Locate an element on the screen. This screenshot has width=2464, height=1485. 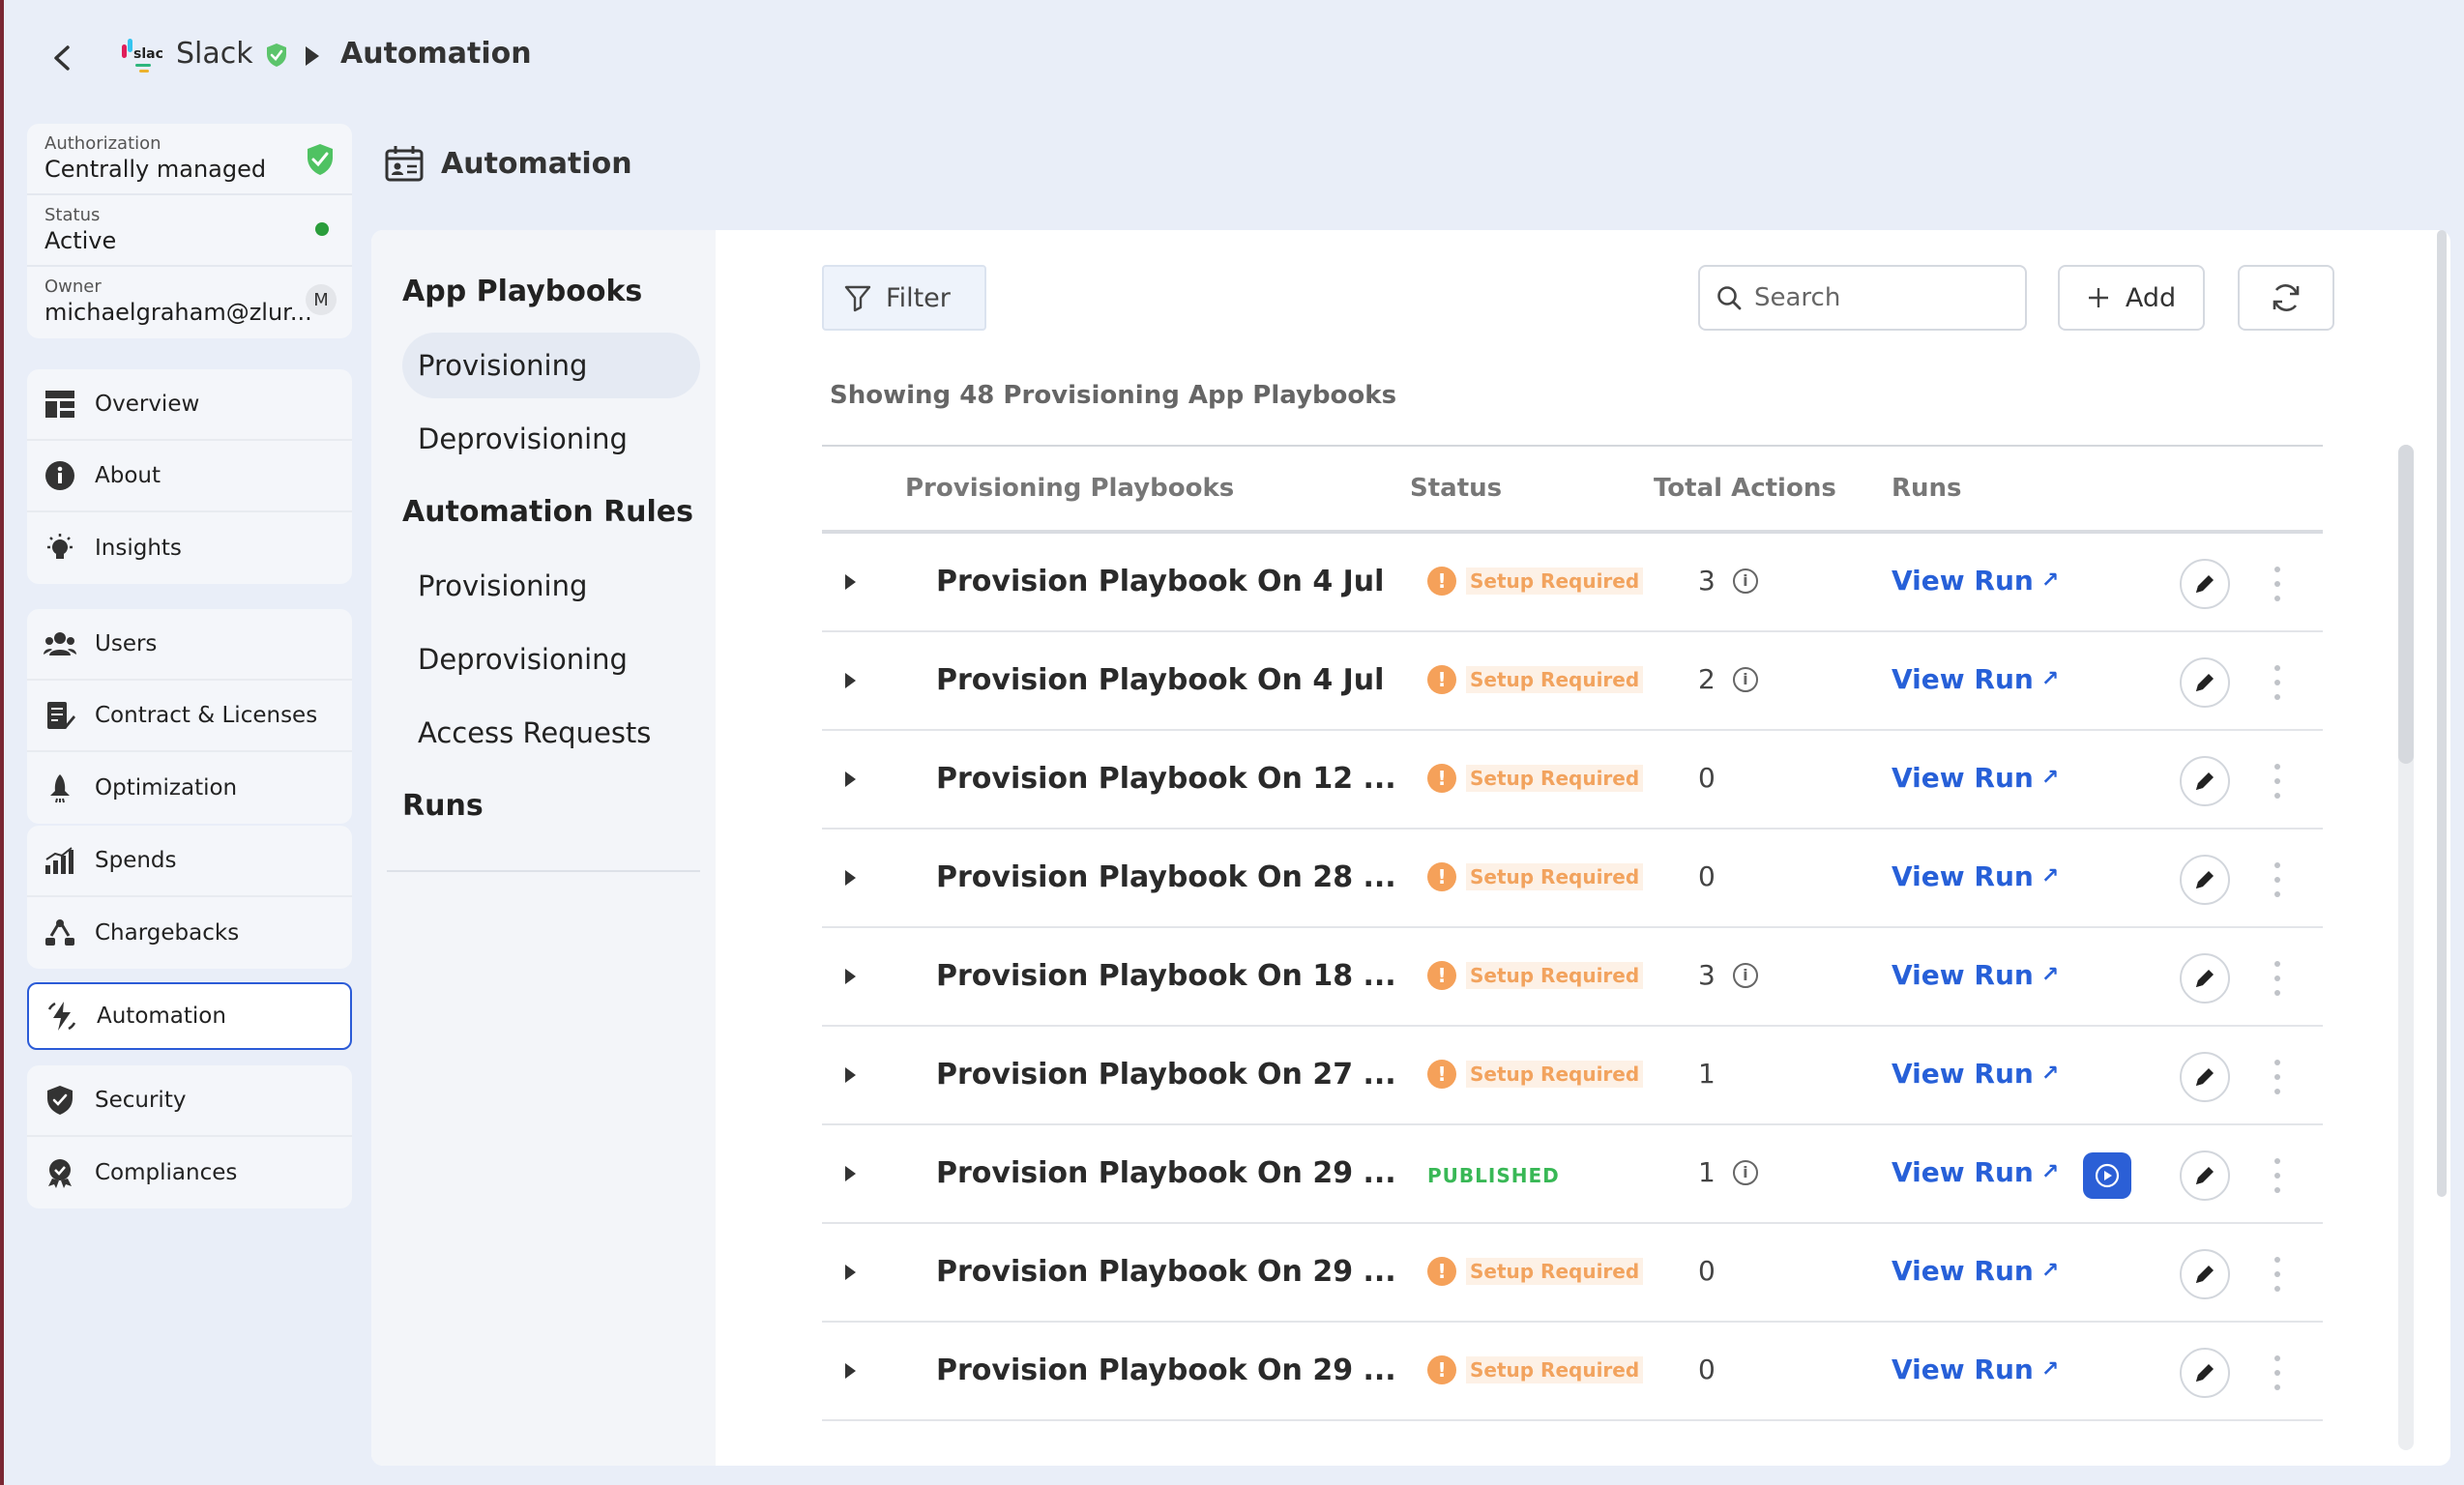
sidebar-item-chargebacks: Chargebacks is located at coordinates (189, 933).